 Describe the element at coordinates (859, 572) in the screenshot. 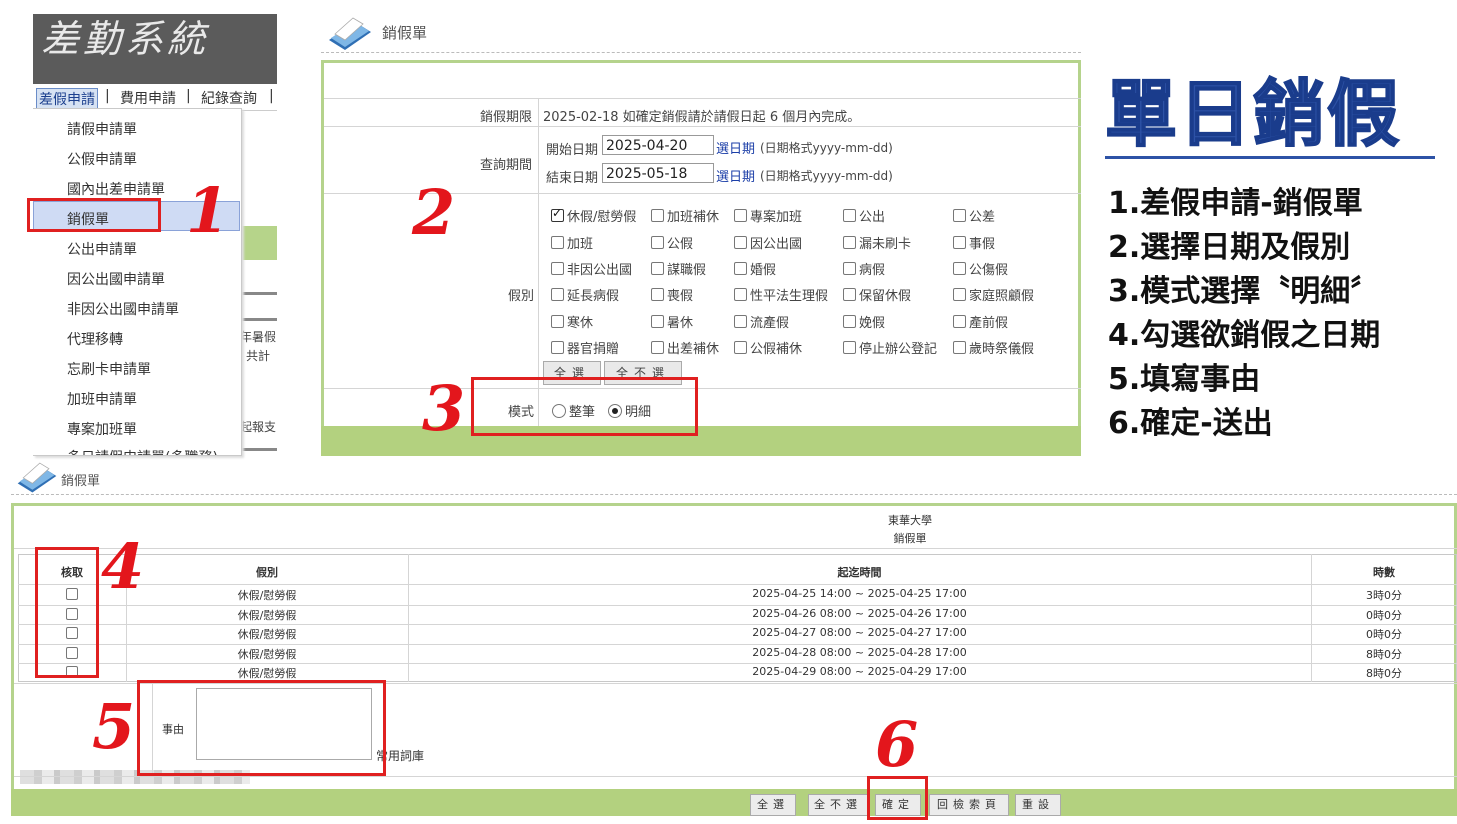

I see `col-header-range: 起迄時間` at that location.